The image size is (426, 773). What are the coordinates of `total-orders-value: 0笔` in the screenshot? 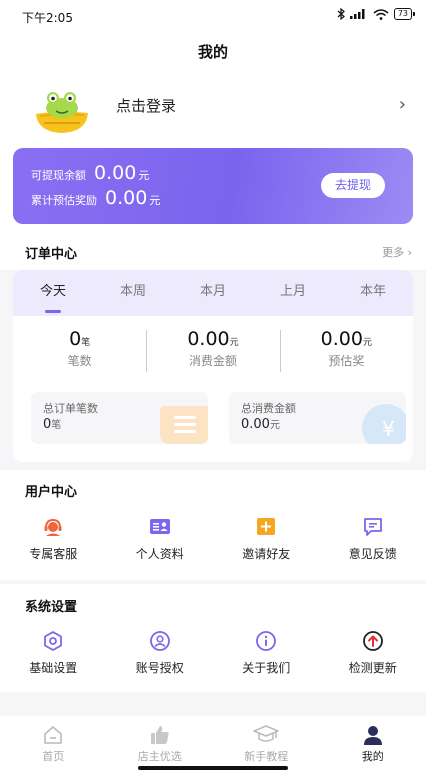 It's located at (52, 424).